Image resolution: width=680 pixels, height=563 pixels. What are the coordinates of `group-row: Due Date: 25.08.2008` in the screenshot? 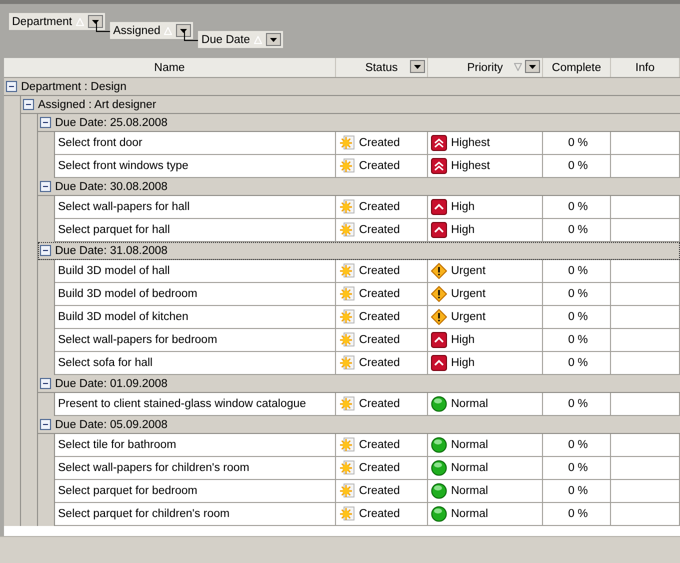 It's located at (359, 123).